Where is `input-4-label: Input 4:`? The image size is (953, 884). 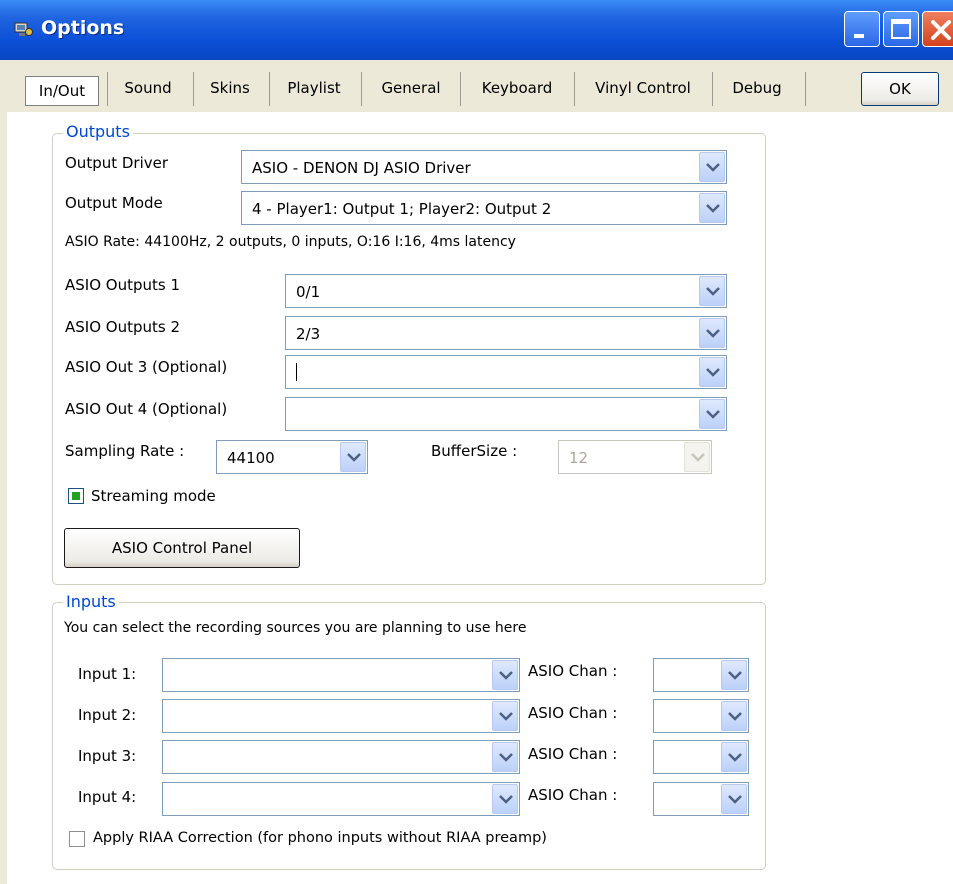 input-4-label: Input 4: is located at coordinates (107, 797).